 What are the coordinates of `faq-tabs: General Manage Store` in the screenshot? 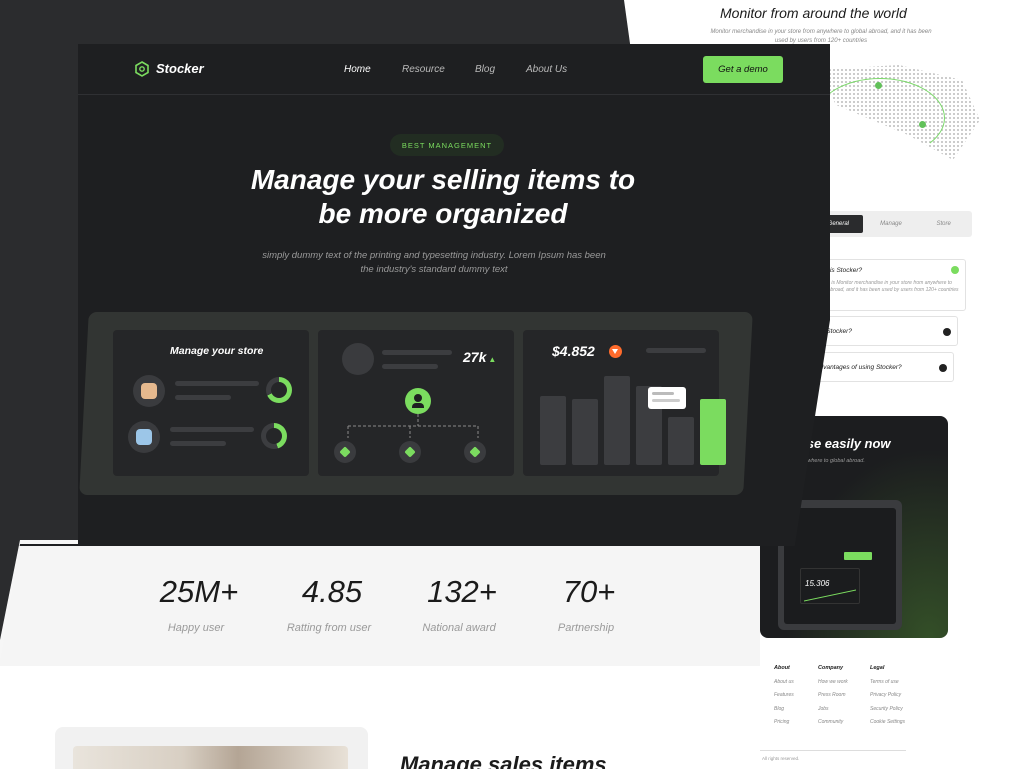 It's located at (891, 224).